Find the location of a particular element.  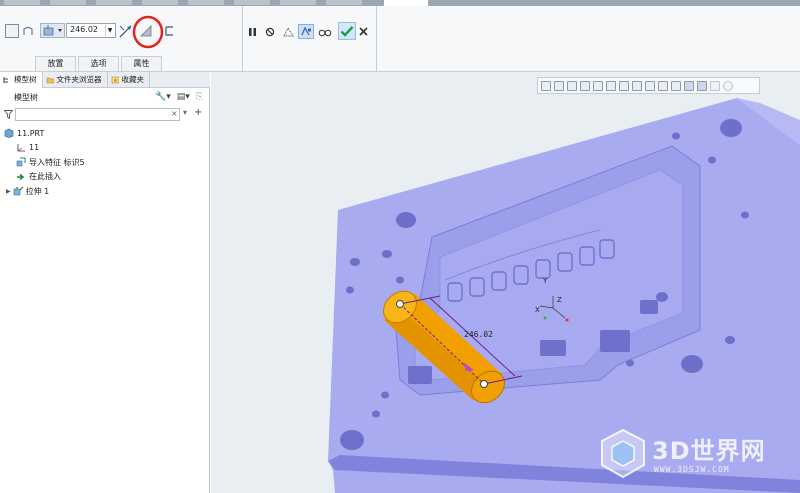

close-icon is located at coordinates (363, 31).